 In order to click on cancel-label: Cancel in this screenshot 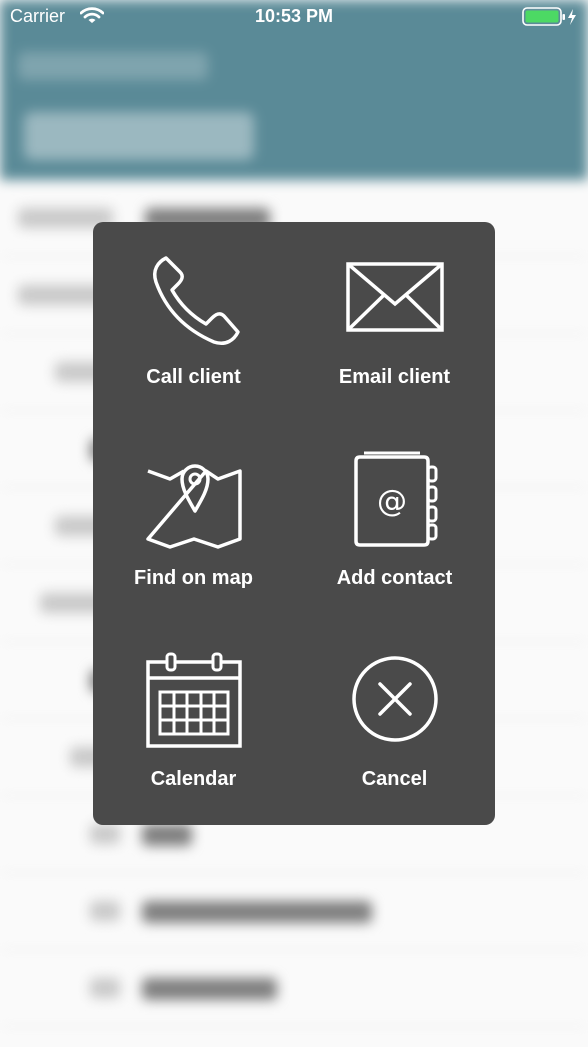, I will do `click(394, 779)`.